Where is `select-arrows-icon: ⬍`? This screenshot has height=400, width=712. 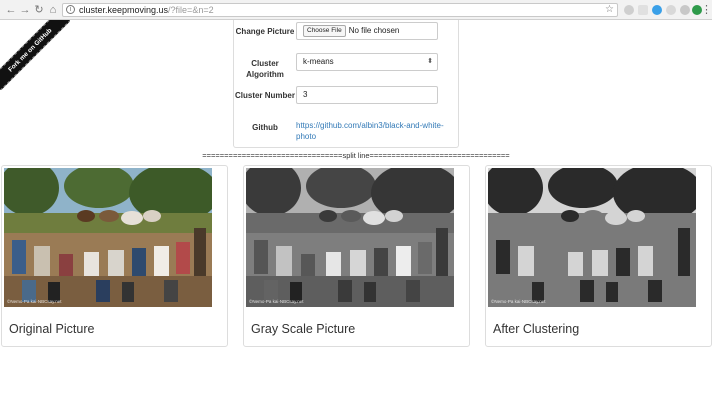 select-arrows-icon: ⬍ is located at coordinates (430, 61).